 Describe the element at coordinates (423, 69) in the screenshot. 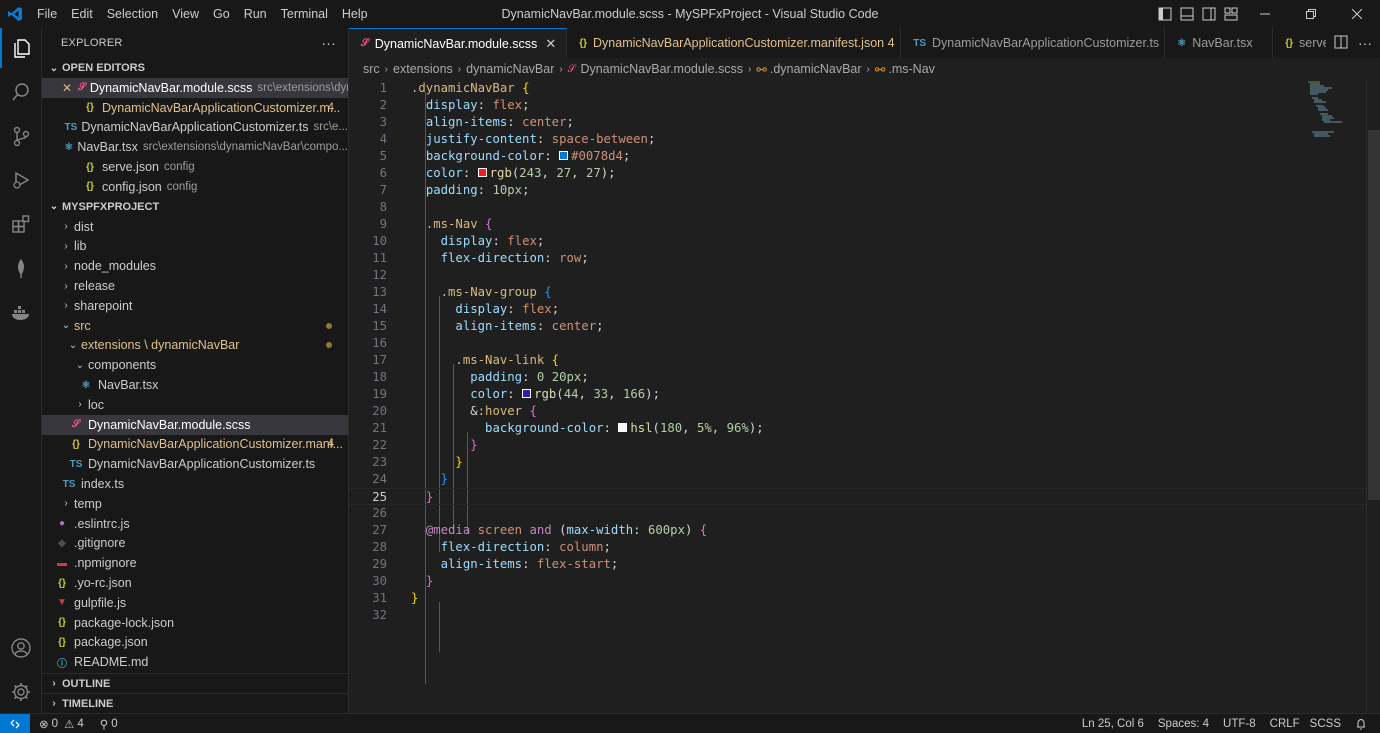

I see `breadcrumb-item: extensions` at that location.